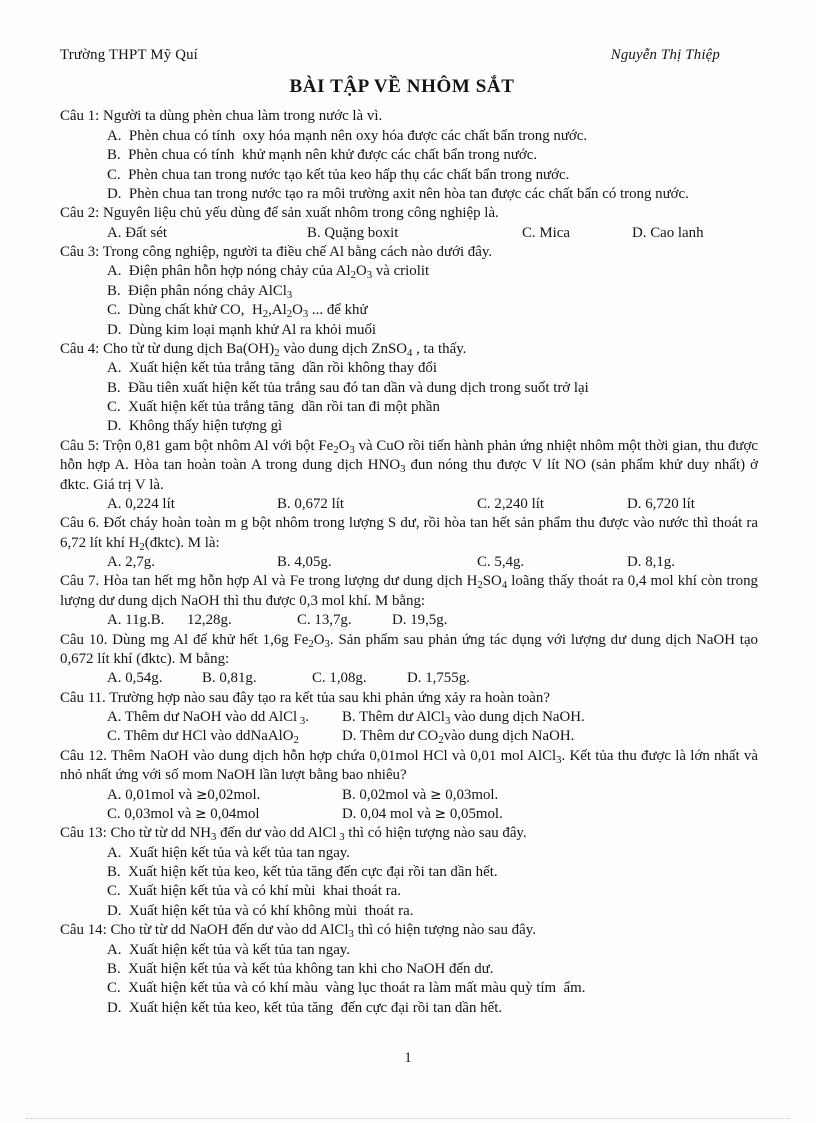 The height and width of the screenshot is (1123, 816). Describe the element at coordinates (207, 233) in the screenshot. I see `answer-option: A. Đất sét` at that location.